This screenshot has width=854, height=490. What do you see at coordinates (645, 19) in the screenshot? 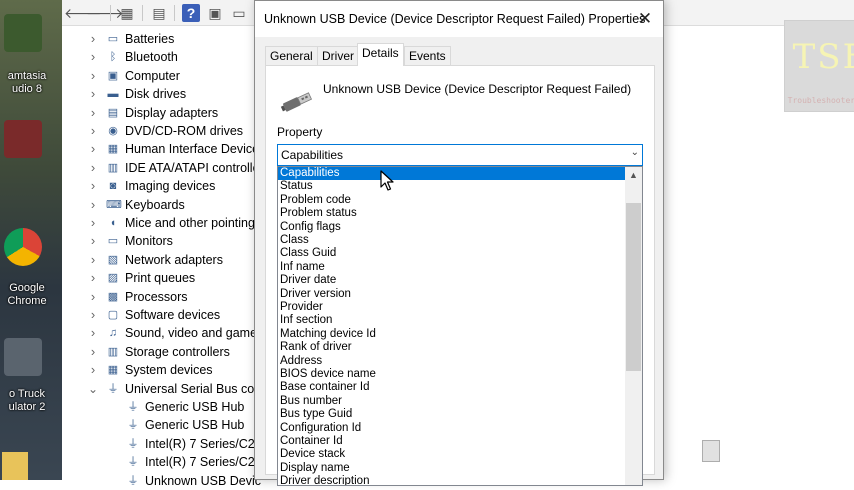
I see `close-icon: ✕` at bounding box center [645, 19].